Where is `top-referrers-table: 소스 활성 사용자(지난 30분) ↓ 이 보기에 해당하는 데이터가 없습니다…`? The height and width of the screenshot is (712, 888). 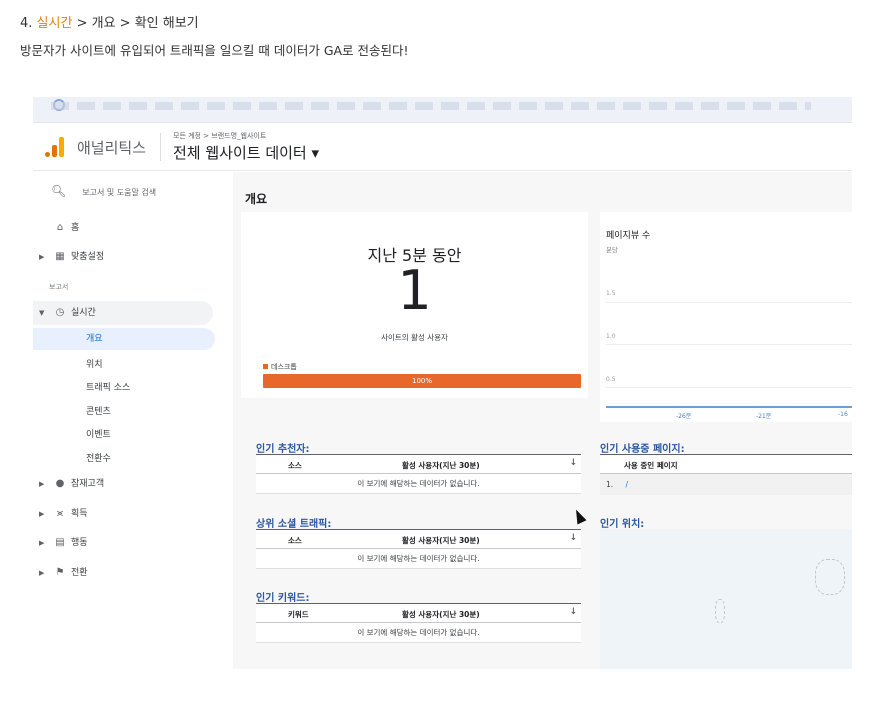
top-referrers-table: 소스 활성 사용자(지난 30분) ↓ 이 보기에 해당하는 데이터가 없습니다… is located at coordinates (418, 474).